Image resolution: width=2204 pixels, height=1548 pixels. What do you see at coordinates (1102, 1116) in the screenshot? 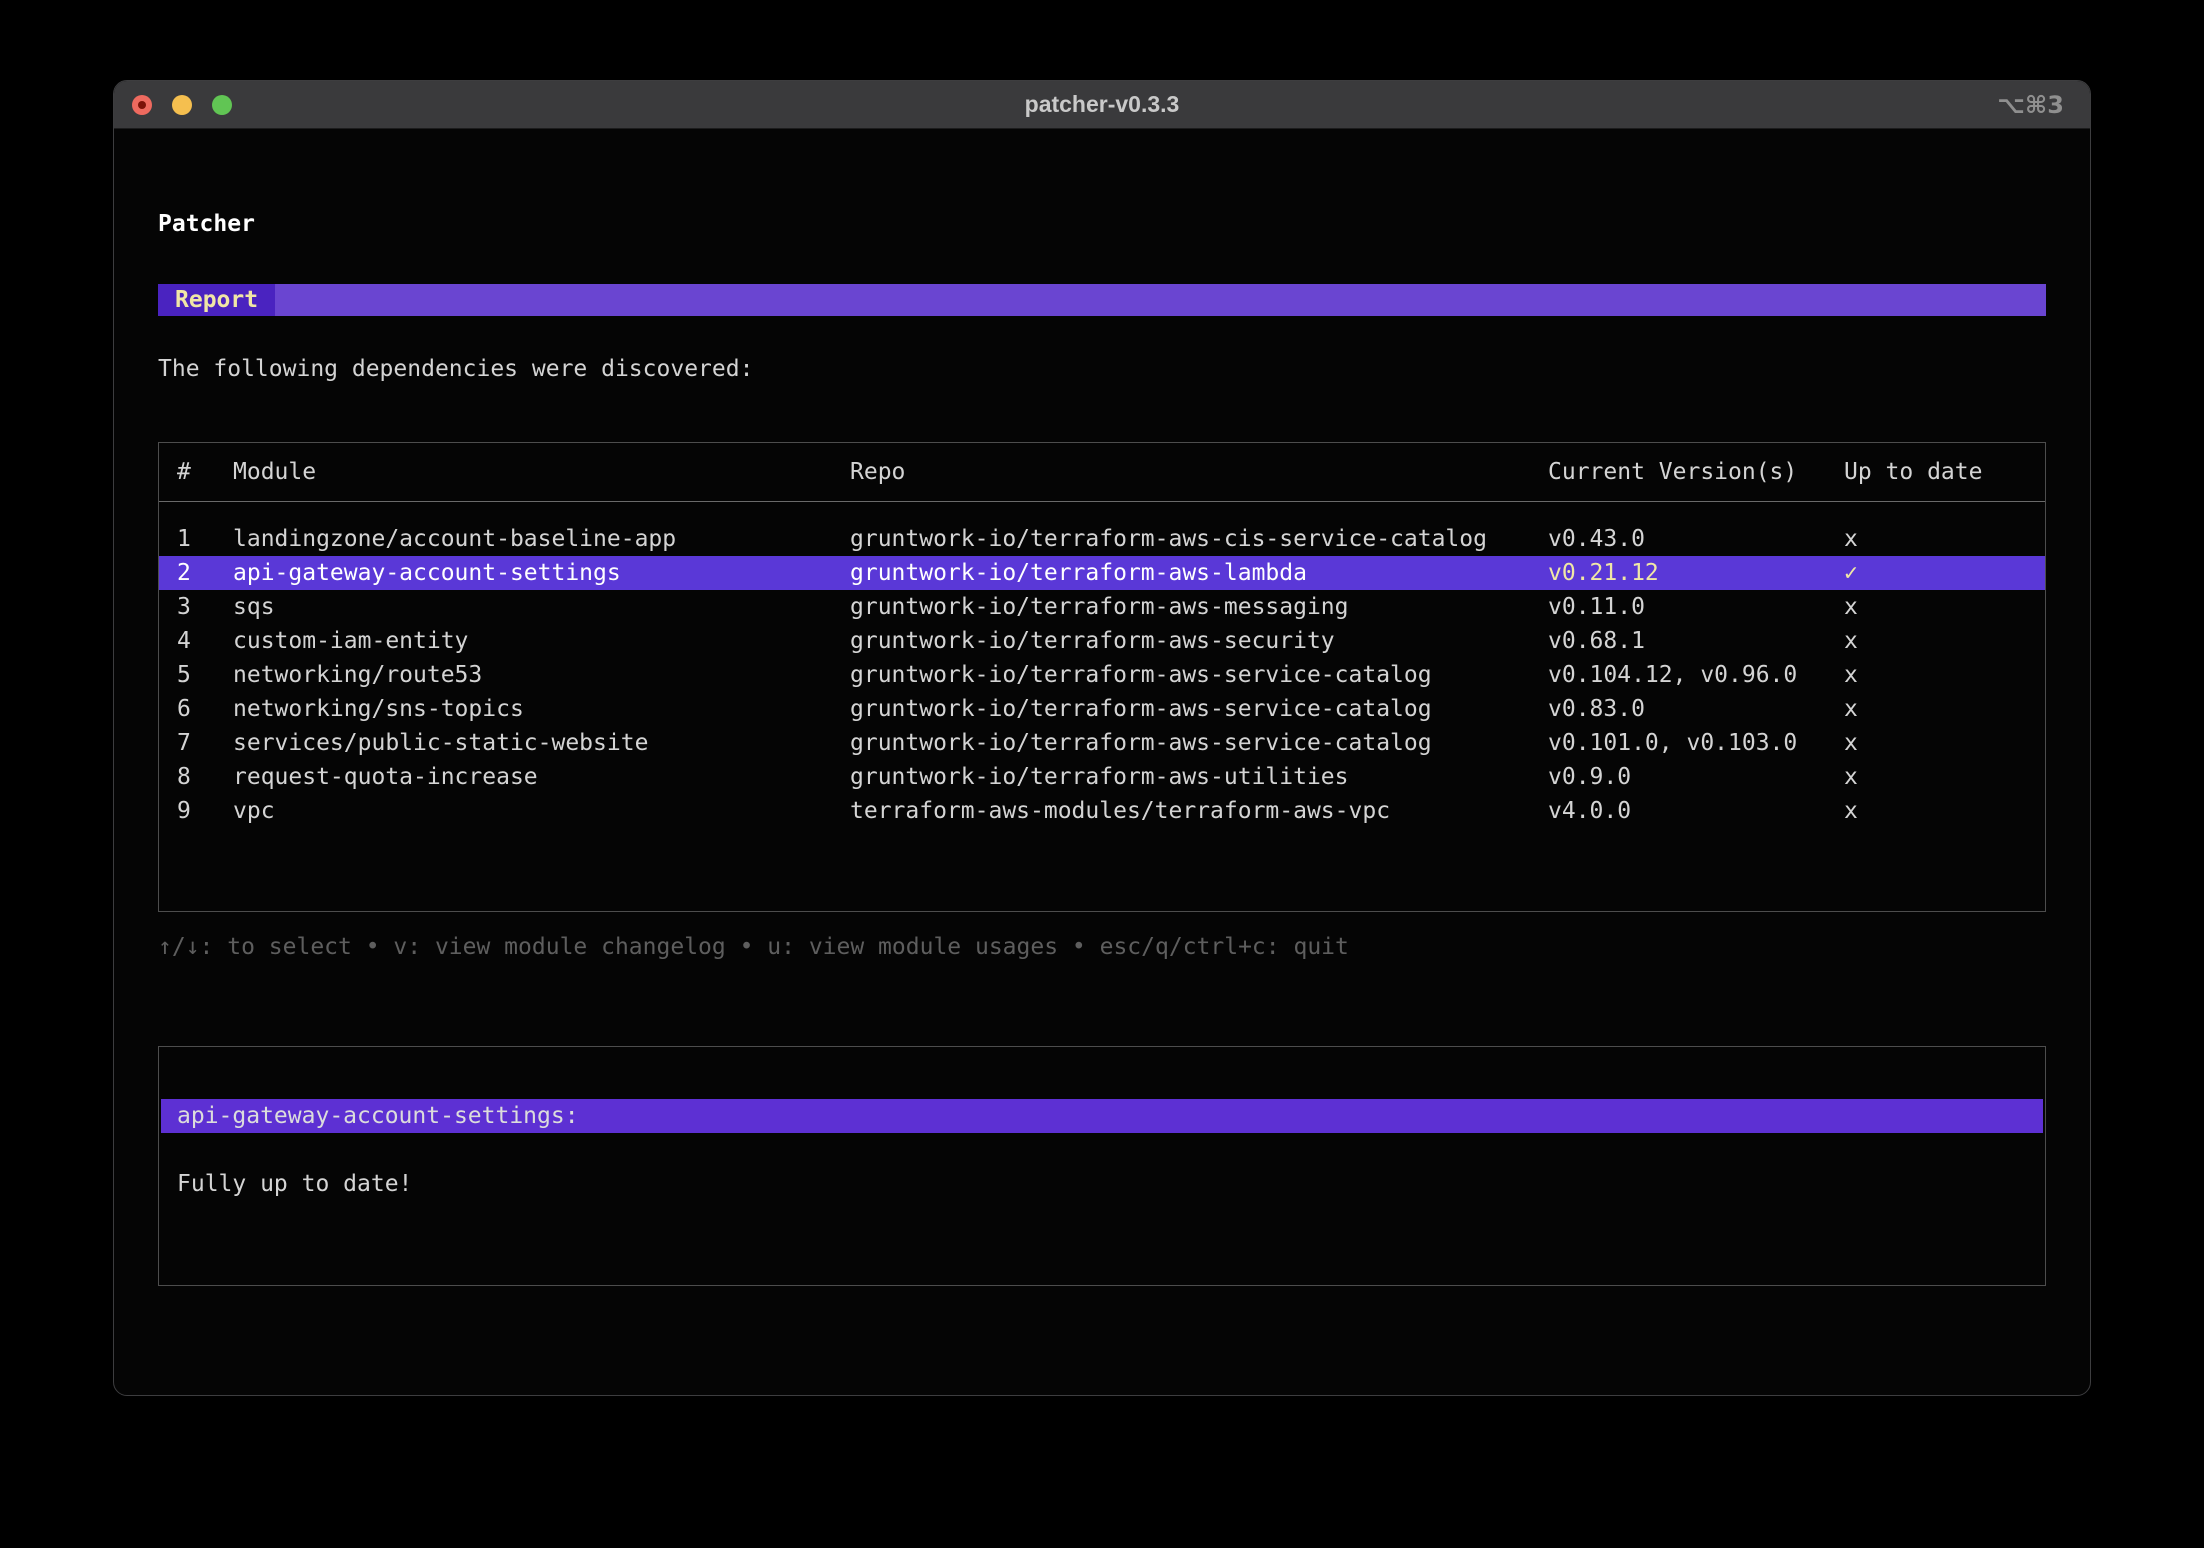
I see `detail-panel-title: api-gateway-account-settings:` at bounding box center [1102, 1116].